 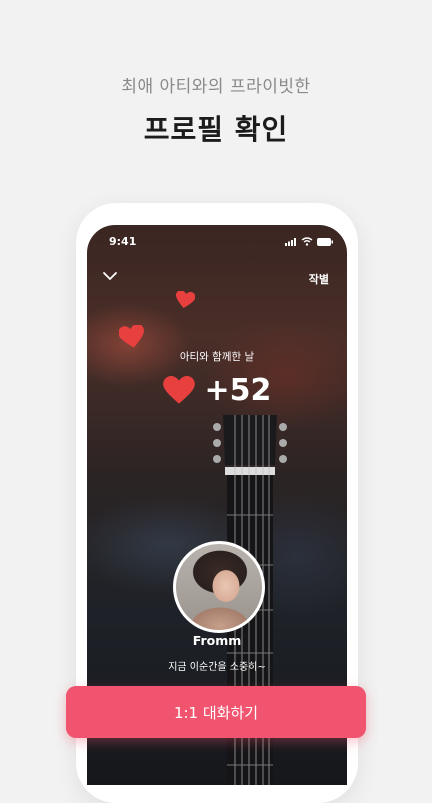 I want to click on status-icons, so click(x=309, y=241).